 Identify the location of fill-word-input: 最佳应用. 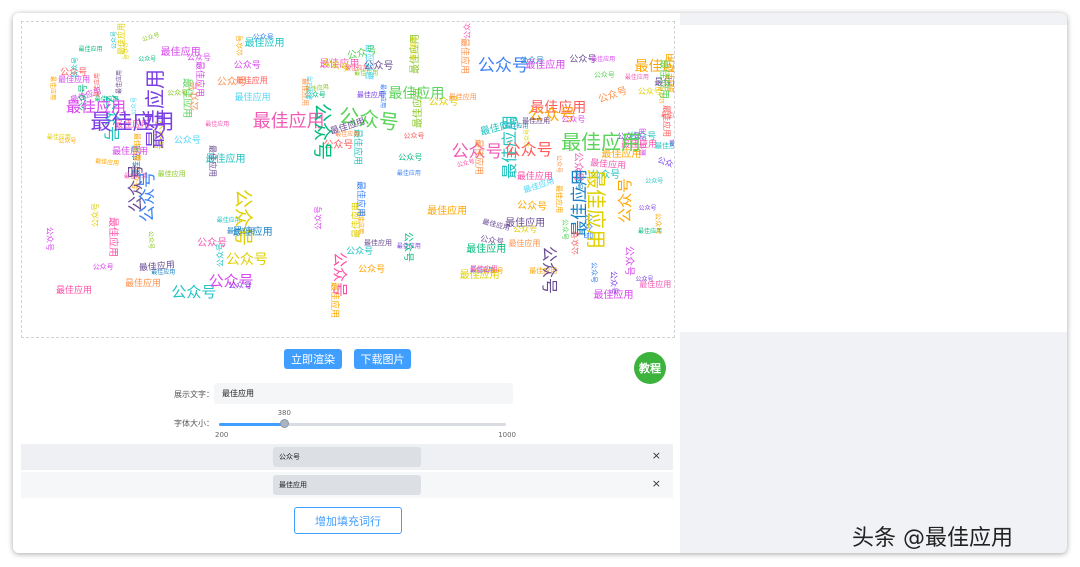
(347, 485).